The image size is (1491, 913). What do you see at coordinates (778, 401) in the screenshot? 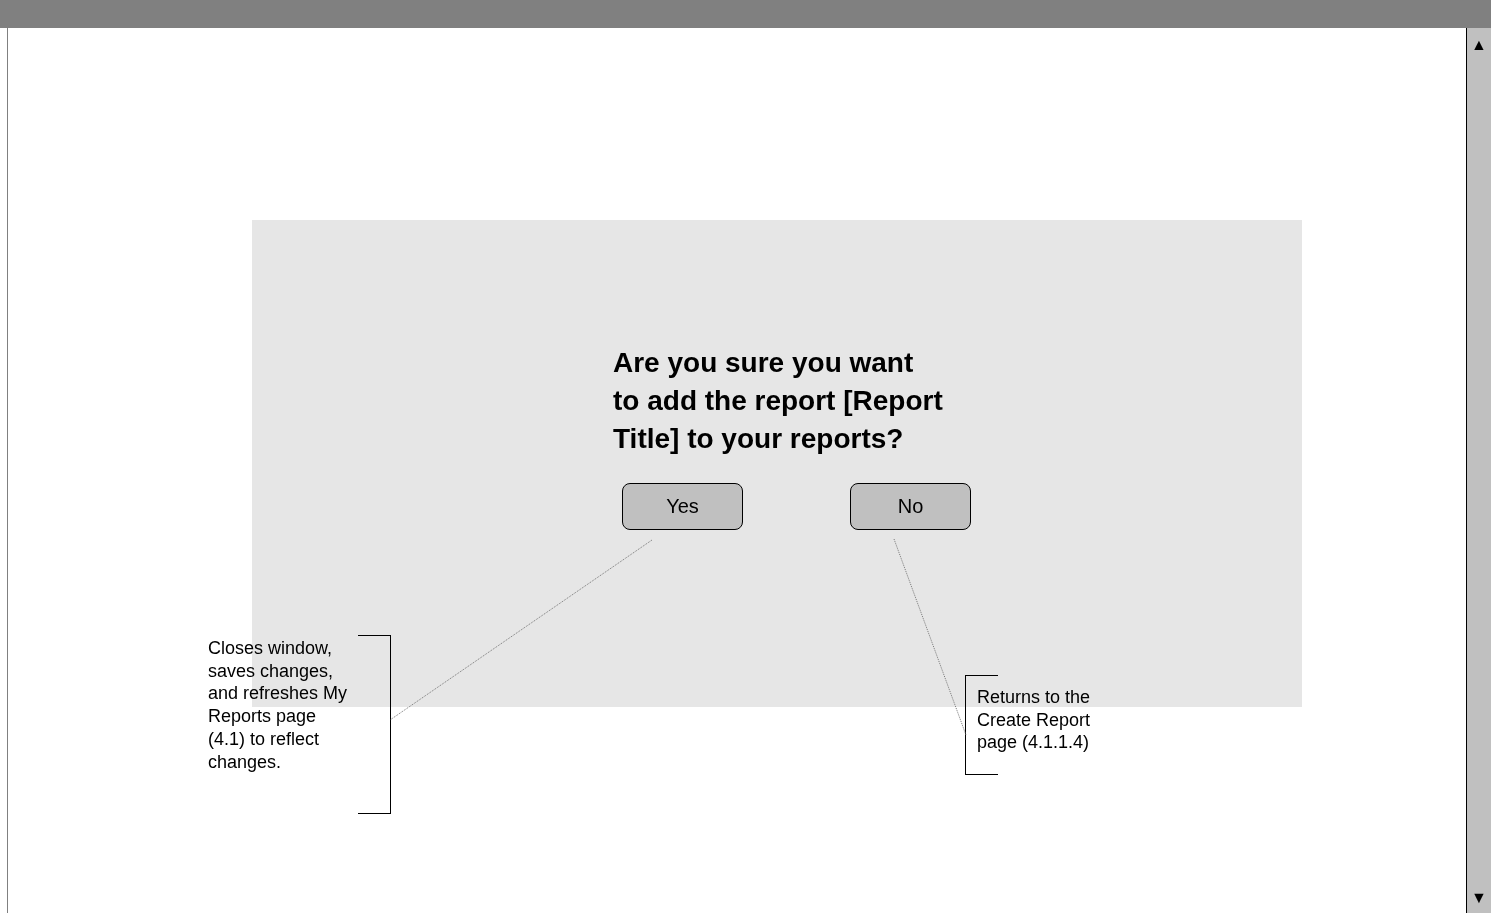
I see `dialog-question: Are you sure you want to add the report [Report Title] to your reports?` at bounding box center [778, 401].